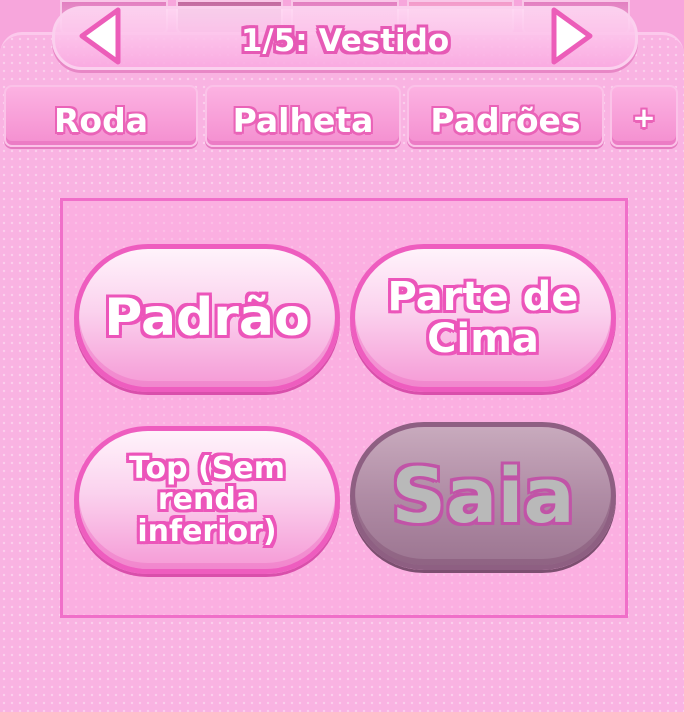 This screenshot has width=684, height=712. I want to click on tab-label: Palheta, so click(303, 120).